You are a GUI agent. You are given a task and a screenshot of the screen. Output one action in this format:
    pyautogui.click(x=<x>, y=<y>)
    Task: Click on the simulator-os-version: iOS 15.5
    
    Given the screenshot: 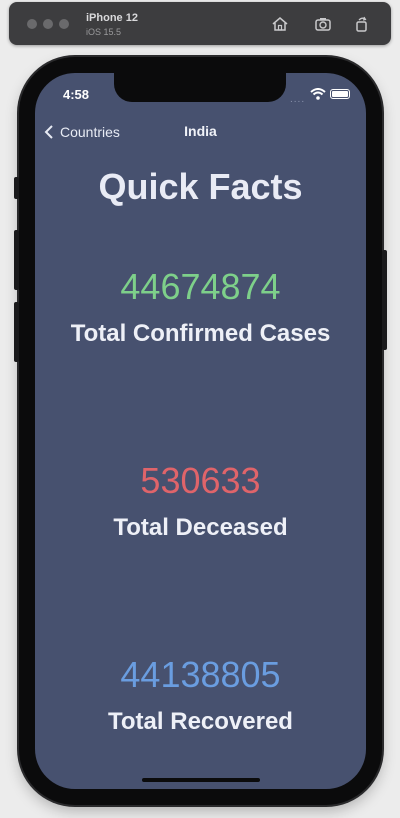 What is the action you would take?
    pyautogui.click(x=104, y=32)
    